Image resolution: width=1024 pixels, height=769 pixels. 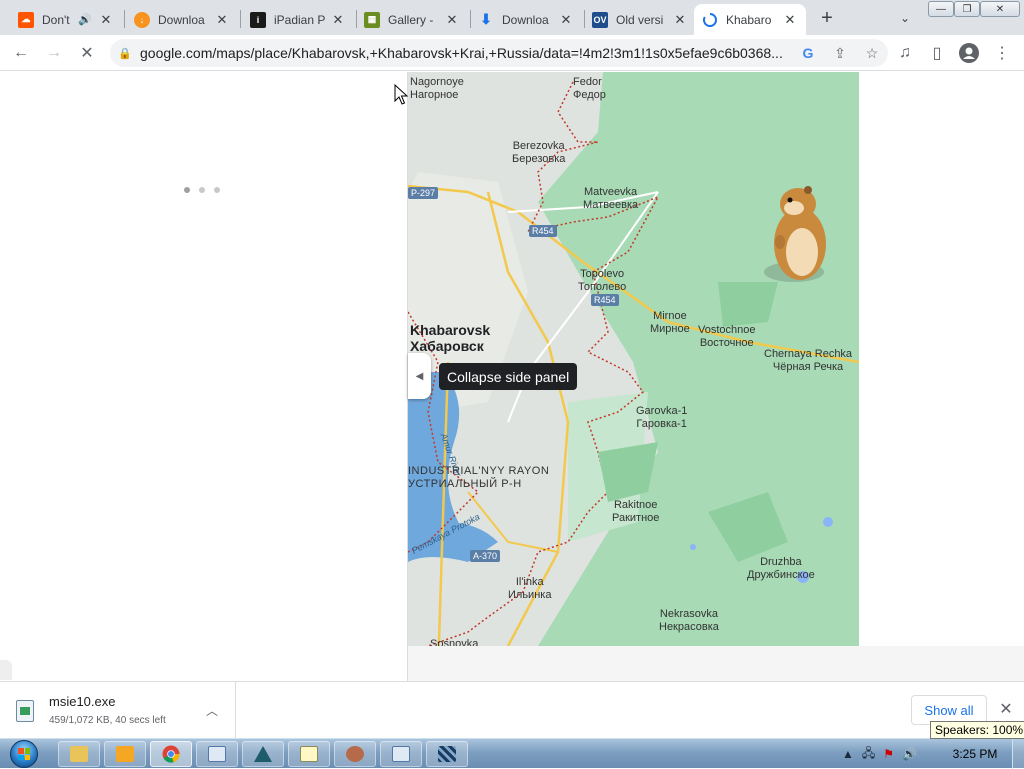 What do you see at coordinates (530, 588) in the screenshot?
I see `place-label: Il'inka Ильинка` at bounding box center [530, 588].